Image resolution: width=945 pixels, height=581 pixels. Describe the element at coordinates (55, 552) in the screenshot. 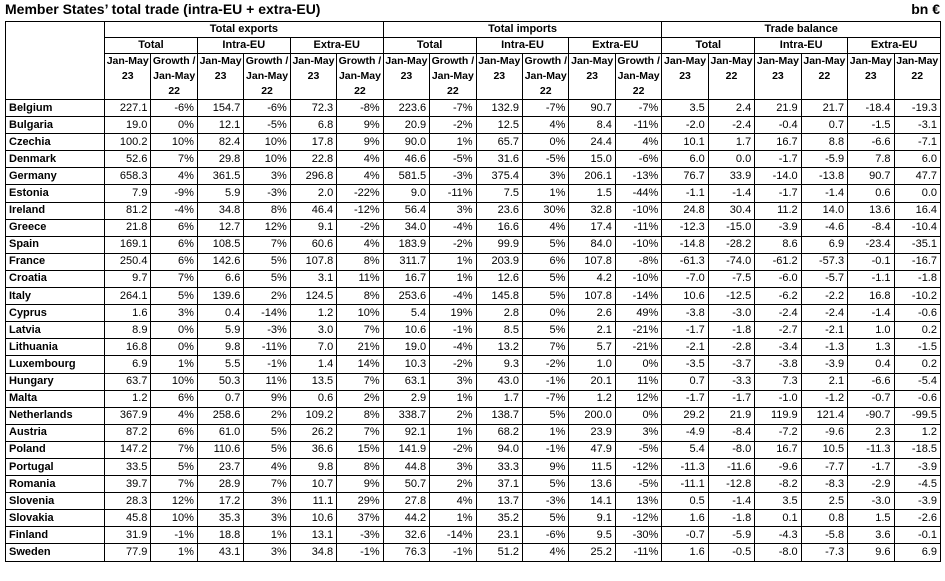

I see `country-name: Sweden` at that location.